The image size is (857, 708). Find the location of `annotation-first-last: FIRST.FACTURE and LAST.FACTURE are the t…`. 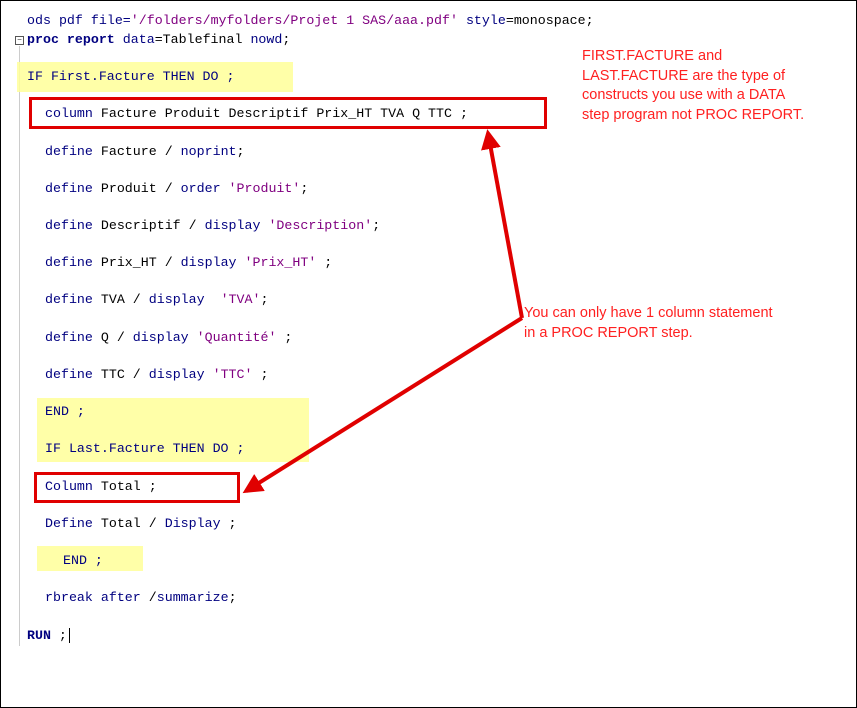

annotation-first-last: FIRST.FACTURE and LAST.FACTURE are the t… is located at coordinates (693, 86).